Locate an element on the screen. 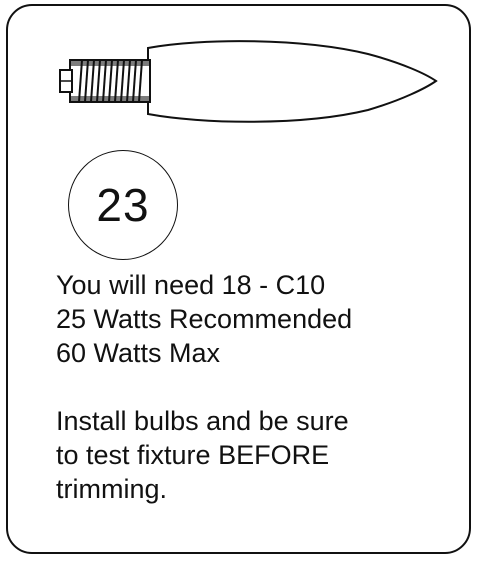  instruction-line-2: to test fixture BEFORE is located at coordinates (193, 455).